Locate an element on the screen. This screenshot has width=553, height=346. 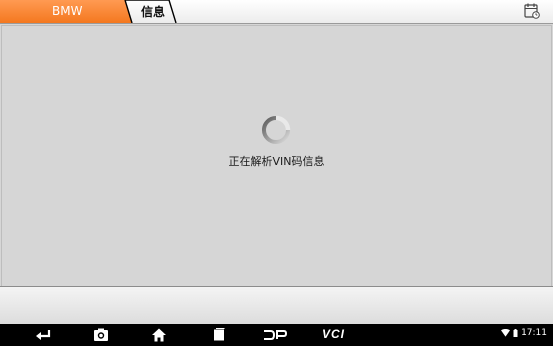
loading-spinner-icon is located at coordinates (276, 129).